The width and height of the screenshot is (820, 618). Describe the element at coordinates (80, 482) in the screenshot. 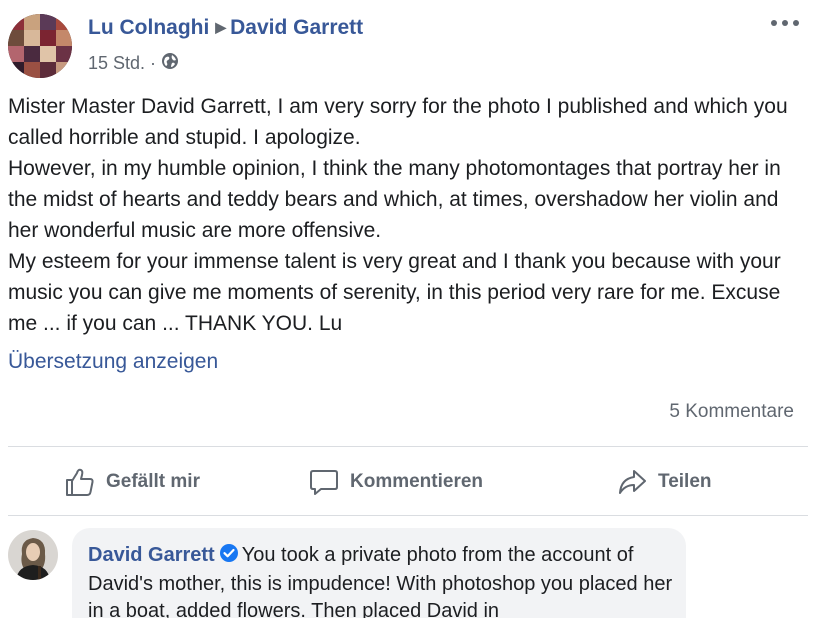

I see `thumbs-up-icon` at that location.